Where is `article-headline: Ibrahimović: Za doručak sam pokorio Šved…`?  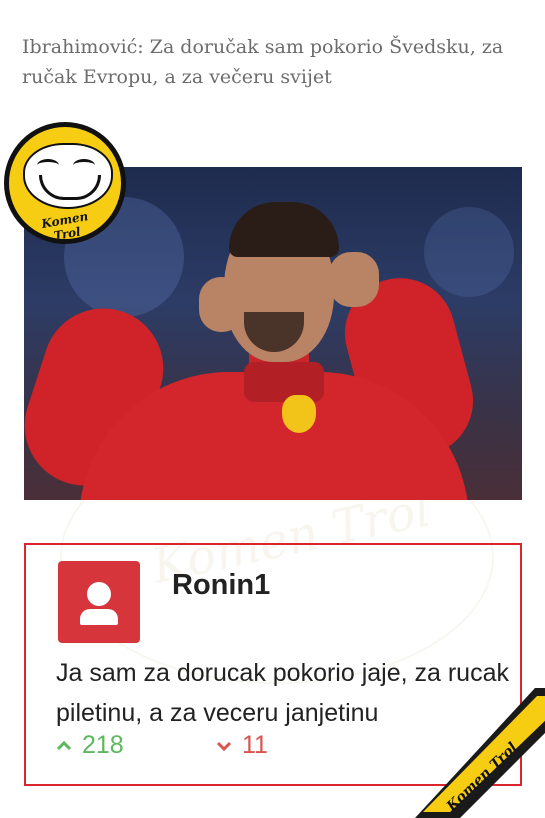
article-headline: Ibrahimović: Za doručak sam pokorio Šved… is located at coordinates (272, 62).